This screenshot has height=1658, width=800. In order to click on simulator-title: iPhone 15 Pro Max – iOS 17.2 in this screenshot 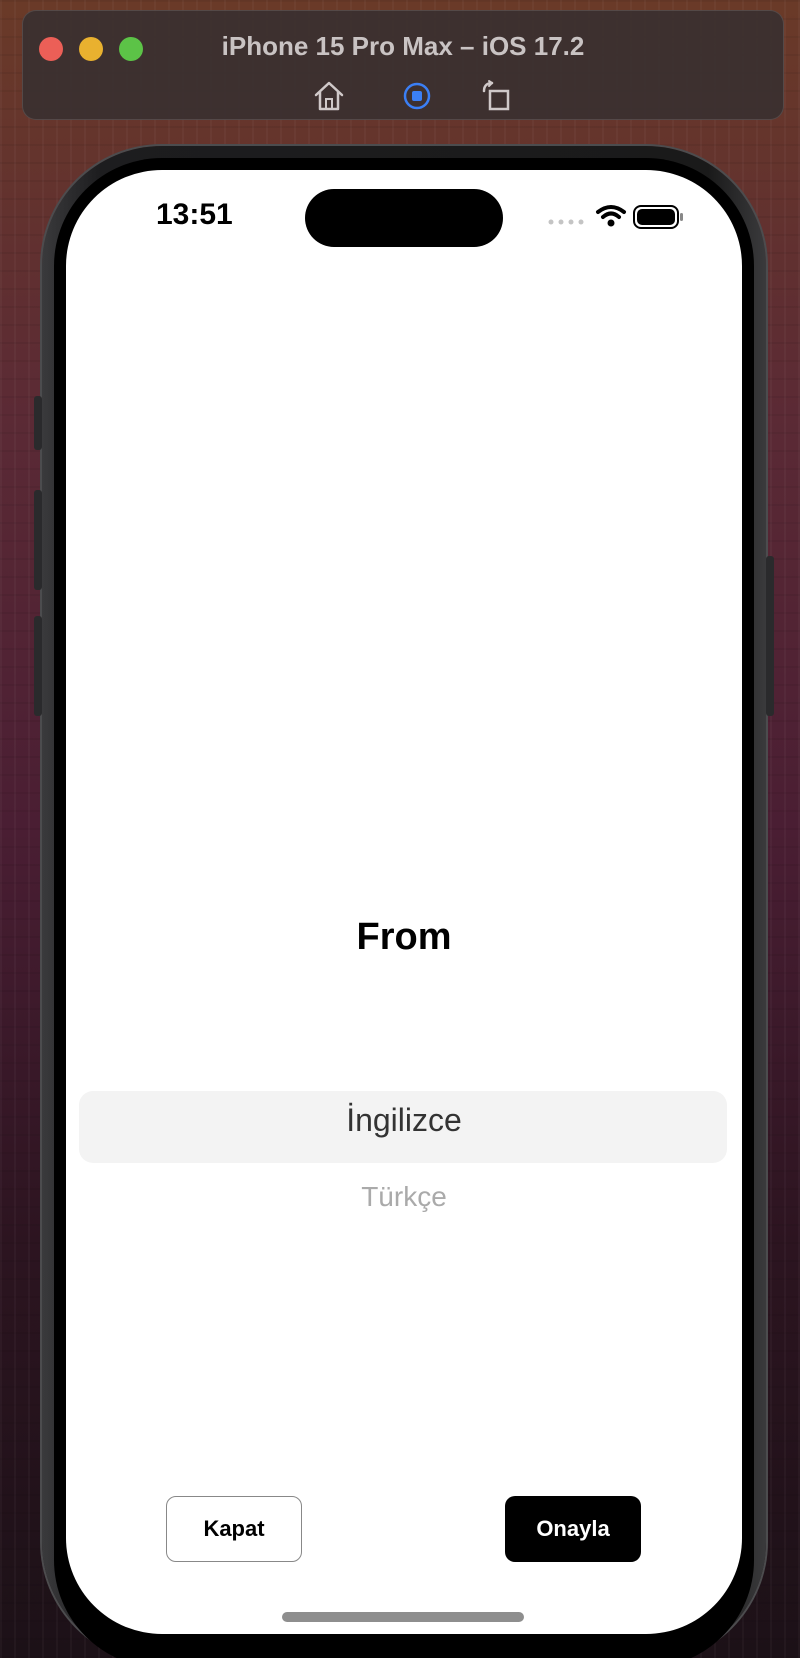, I will do `click(403, 46)`.